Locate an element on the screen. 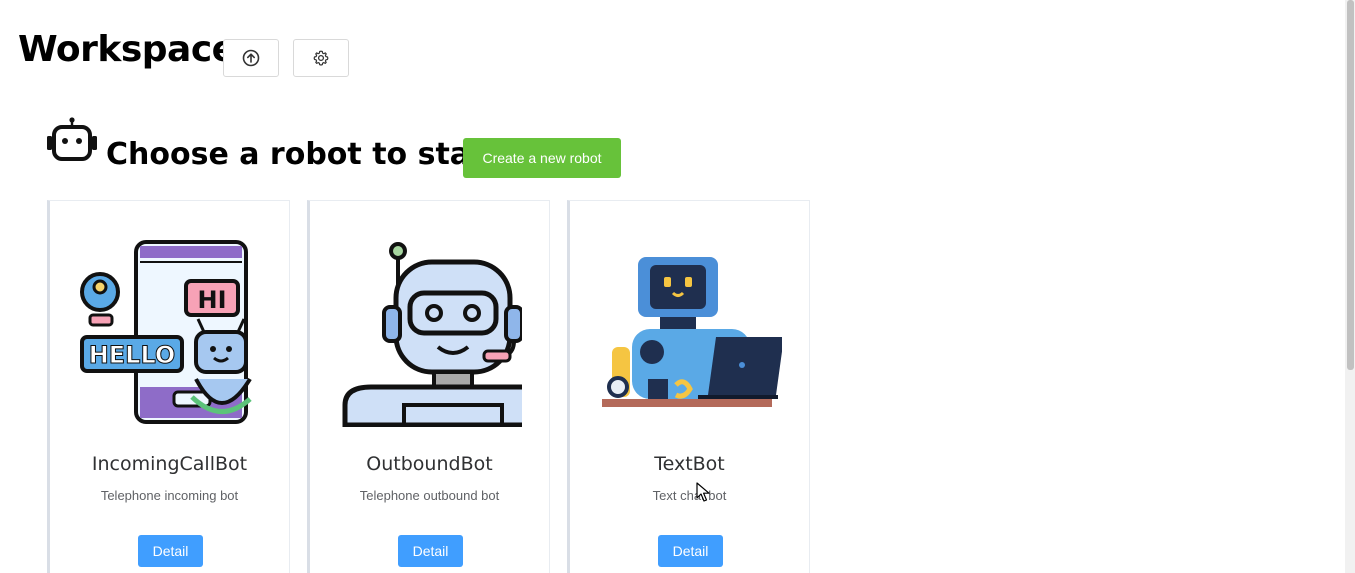 The height and width of the screenshot is (573, 1355). page-title: Workspace is located at coordinates (127, 49).